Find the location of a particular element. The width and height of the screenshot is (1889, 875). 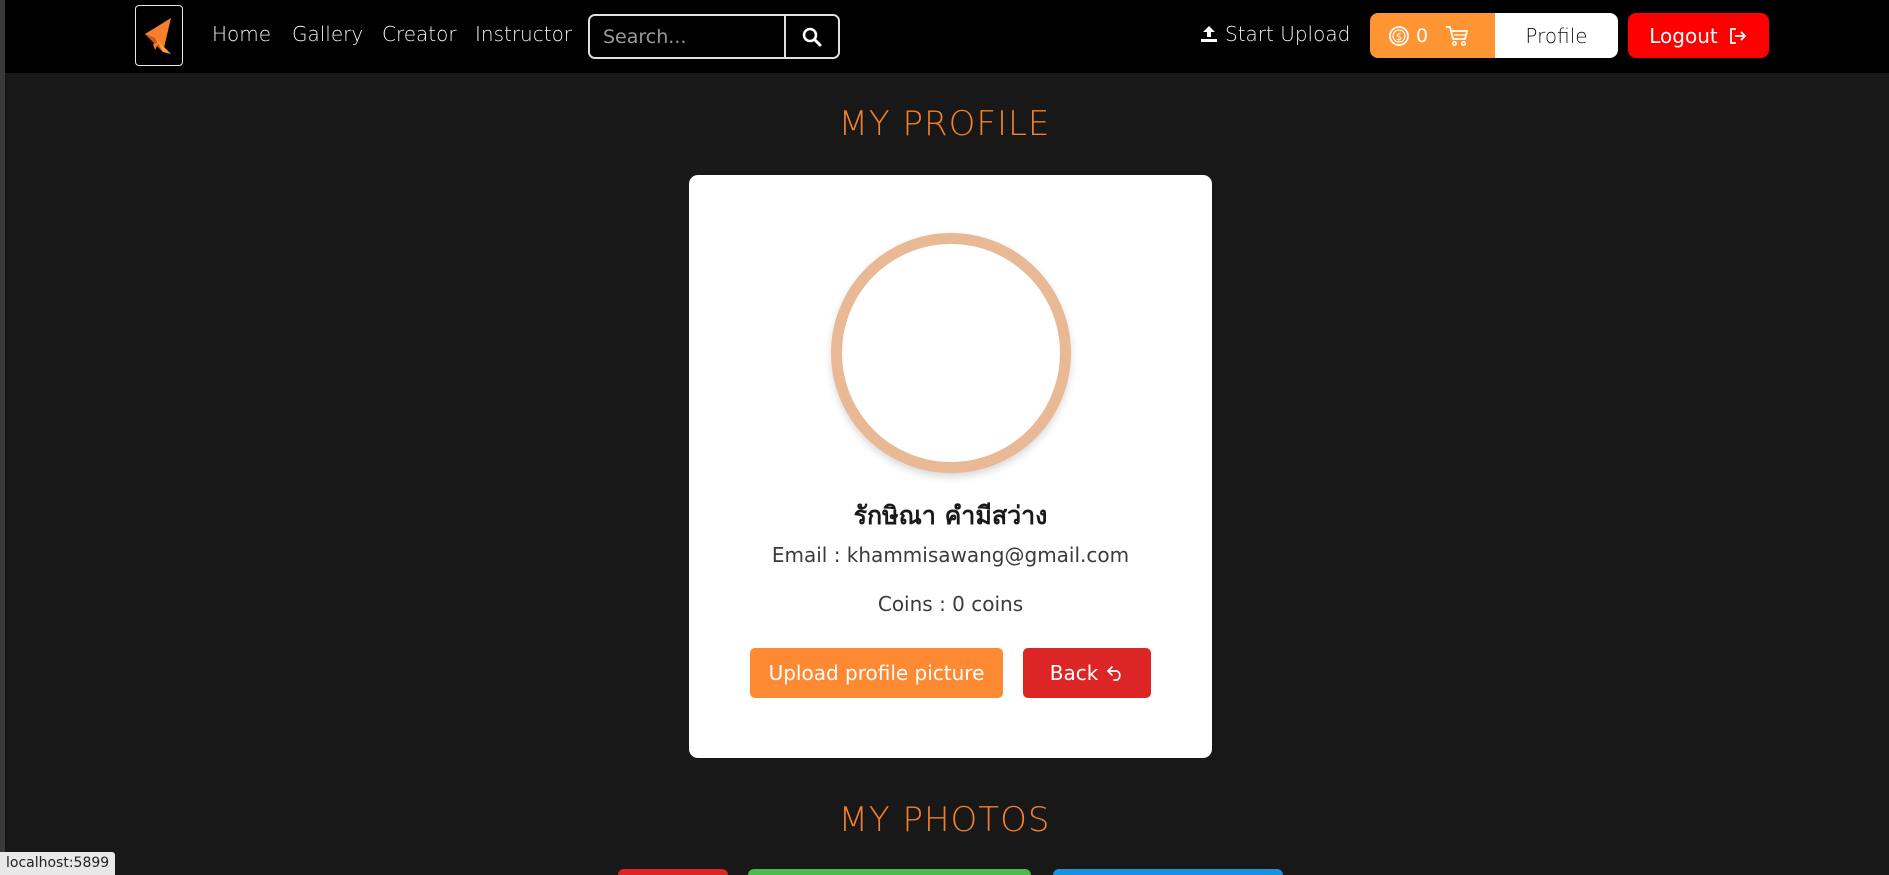

site-logo is located at coordinates (159, 35).